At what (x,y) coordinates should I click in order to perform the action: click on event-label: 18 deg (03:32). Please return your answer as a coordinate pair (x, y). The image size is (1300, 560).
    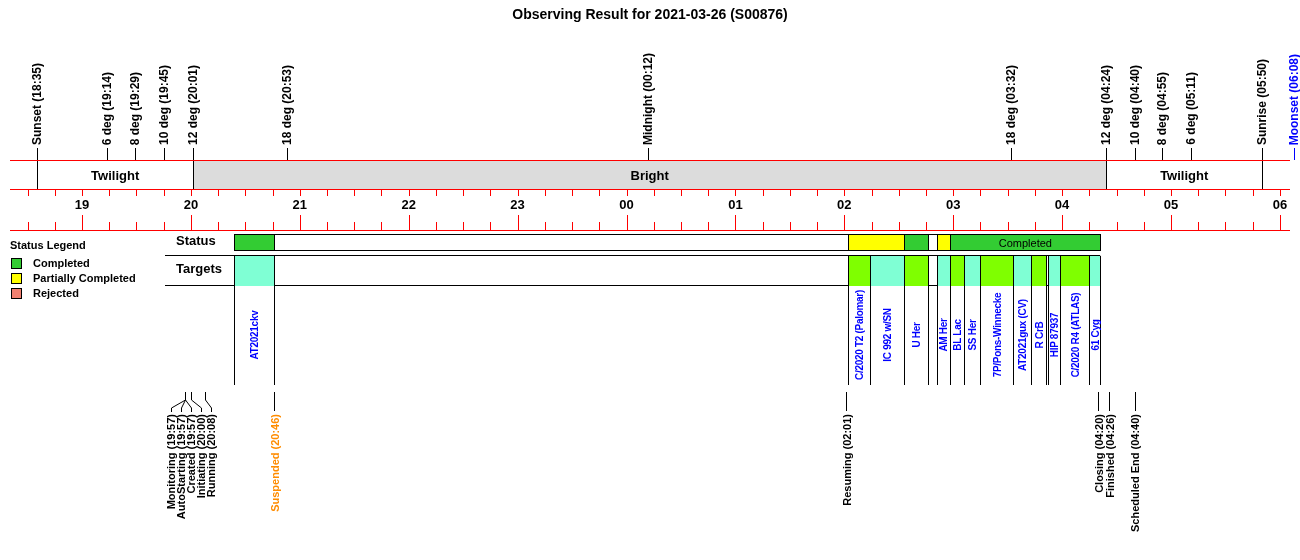
    Looking at the image, I should click on (1011, 104).